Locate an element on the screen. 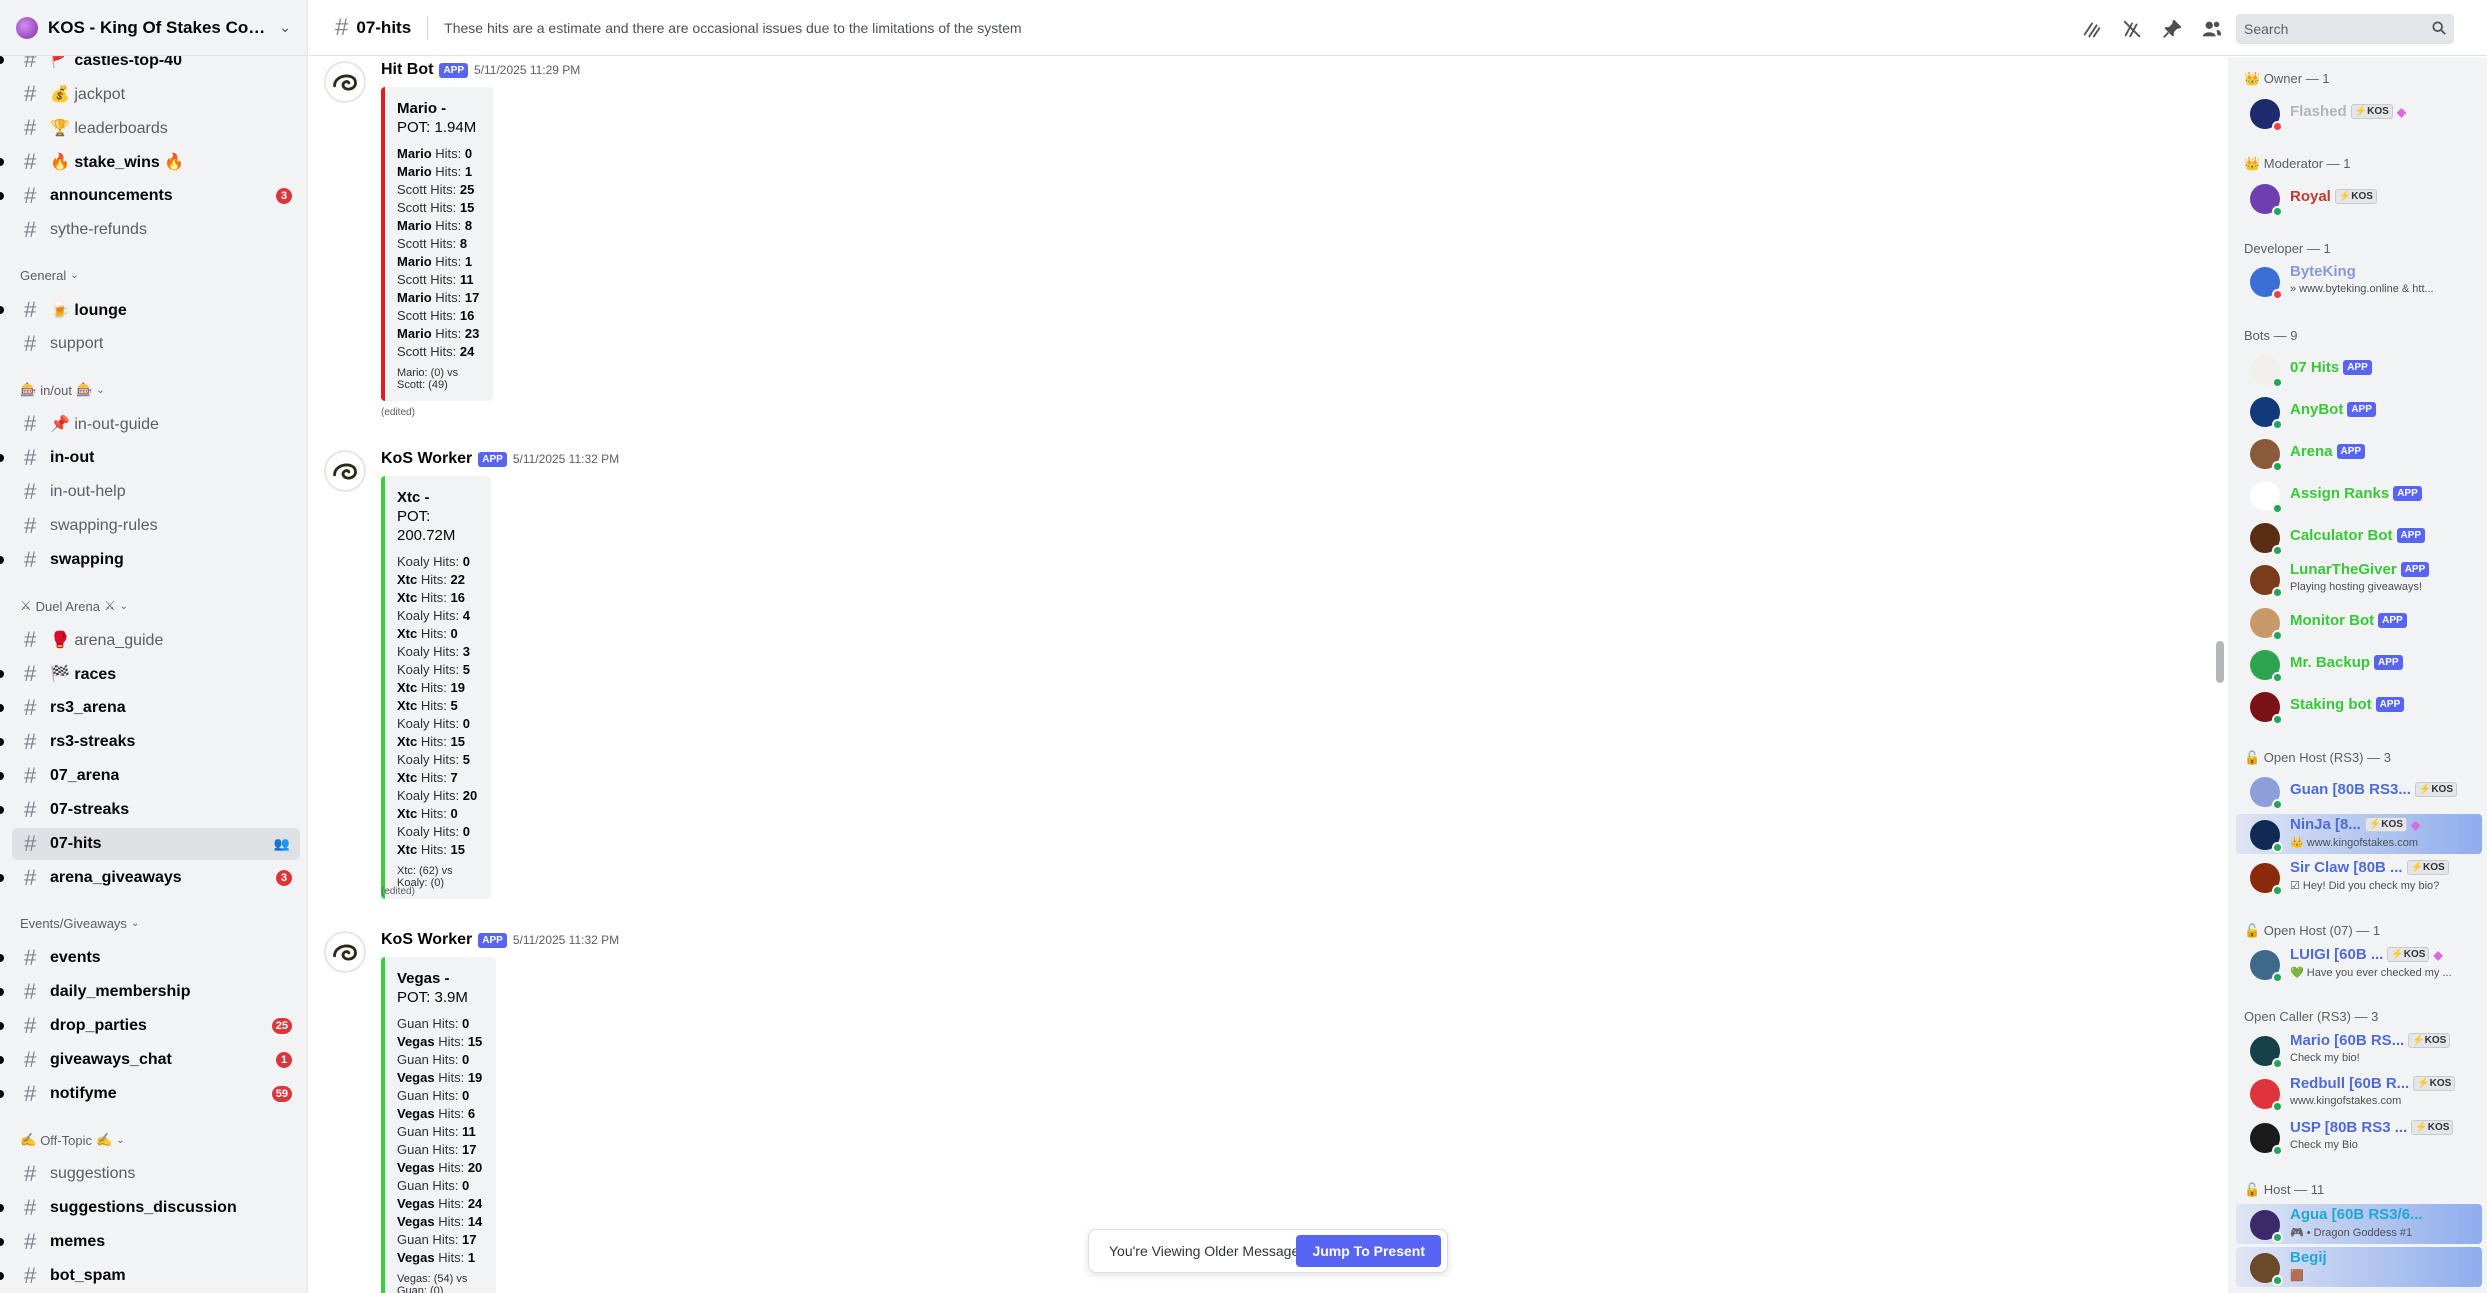 This screenshot has height=1293, width=2487. member-monitor-bot: Monitor Bot APP is located at coordinates (2359, 622).